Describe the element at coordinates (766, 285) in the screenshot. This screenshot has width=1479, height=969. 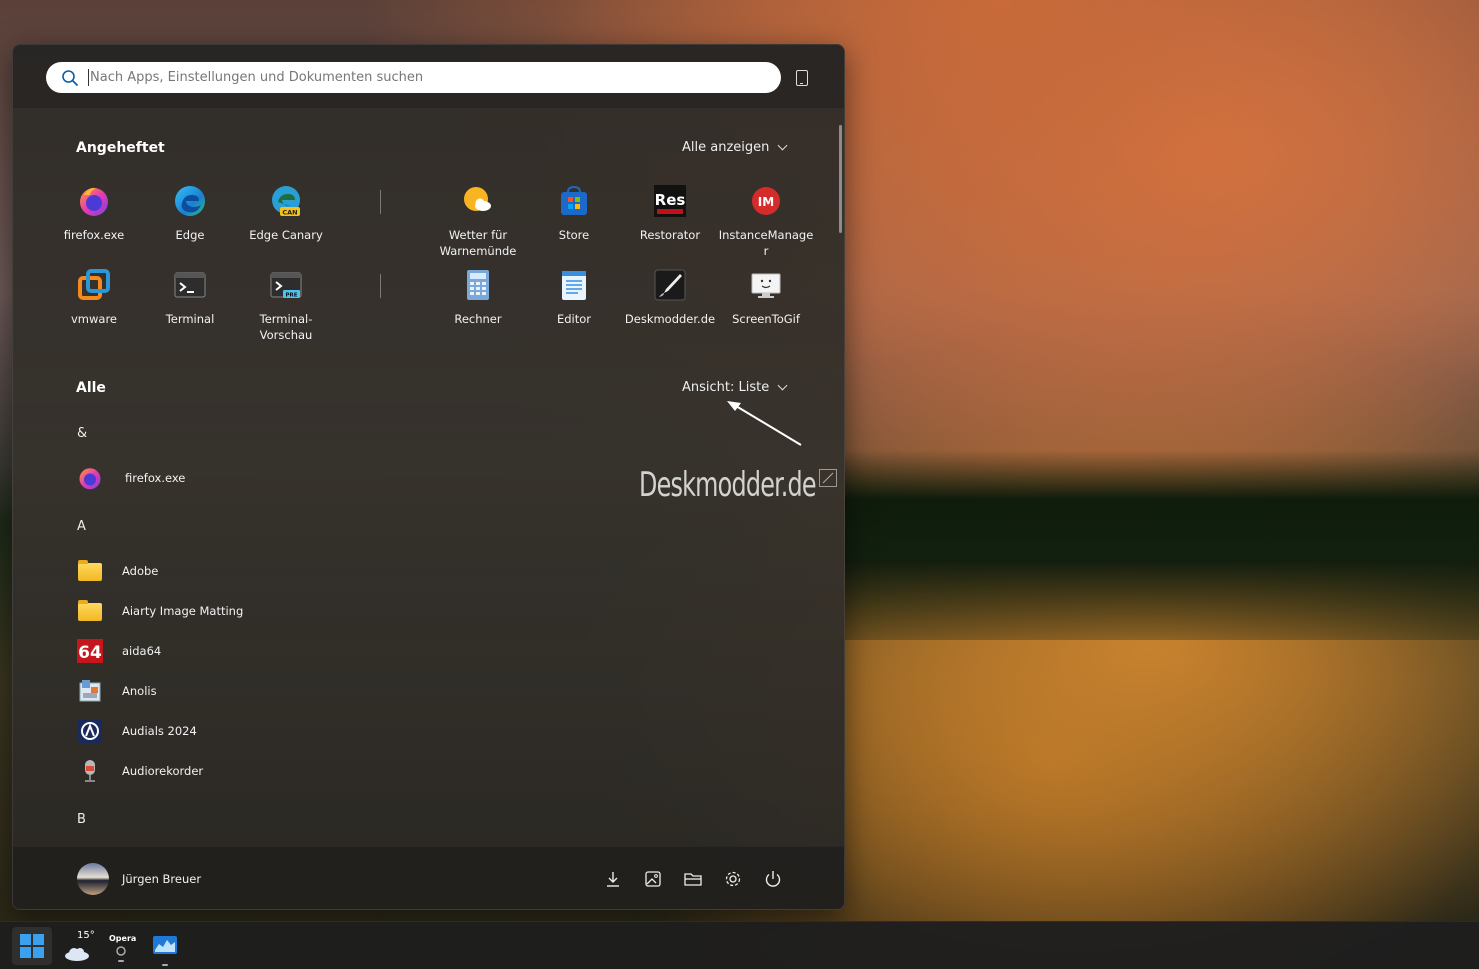
I see `screentogif-icon` at that location.